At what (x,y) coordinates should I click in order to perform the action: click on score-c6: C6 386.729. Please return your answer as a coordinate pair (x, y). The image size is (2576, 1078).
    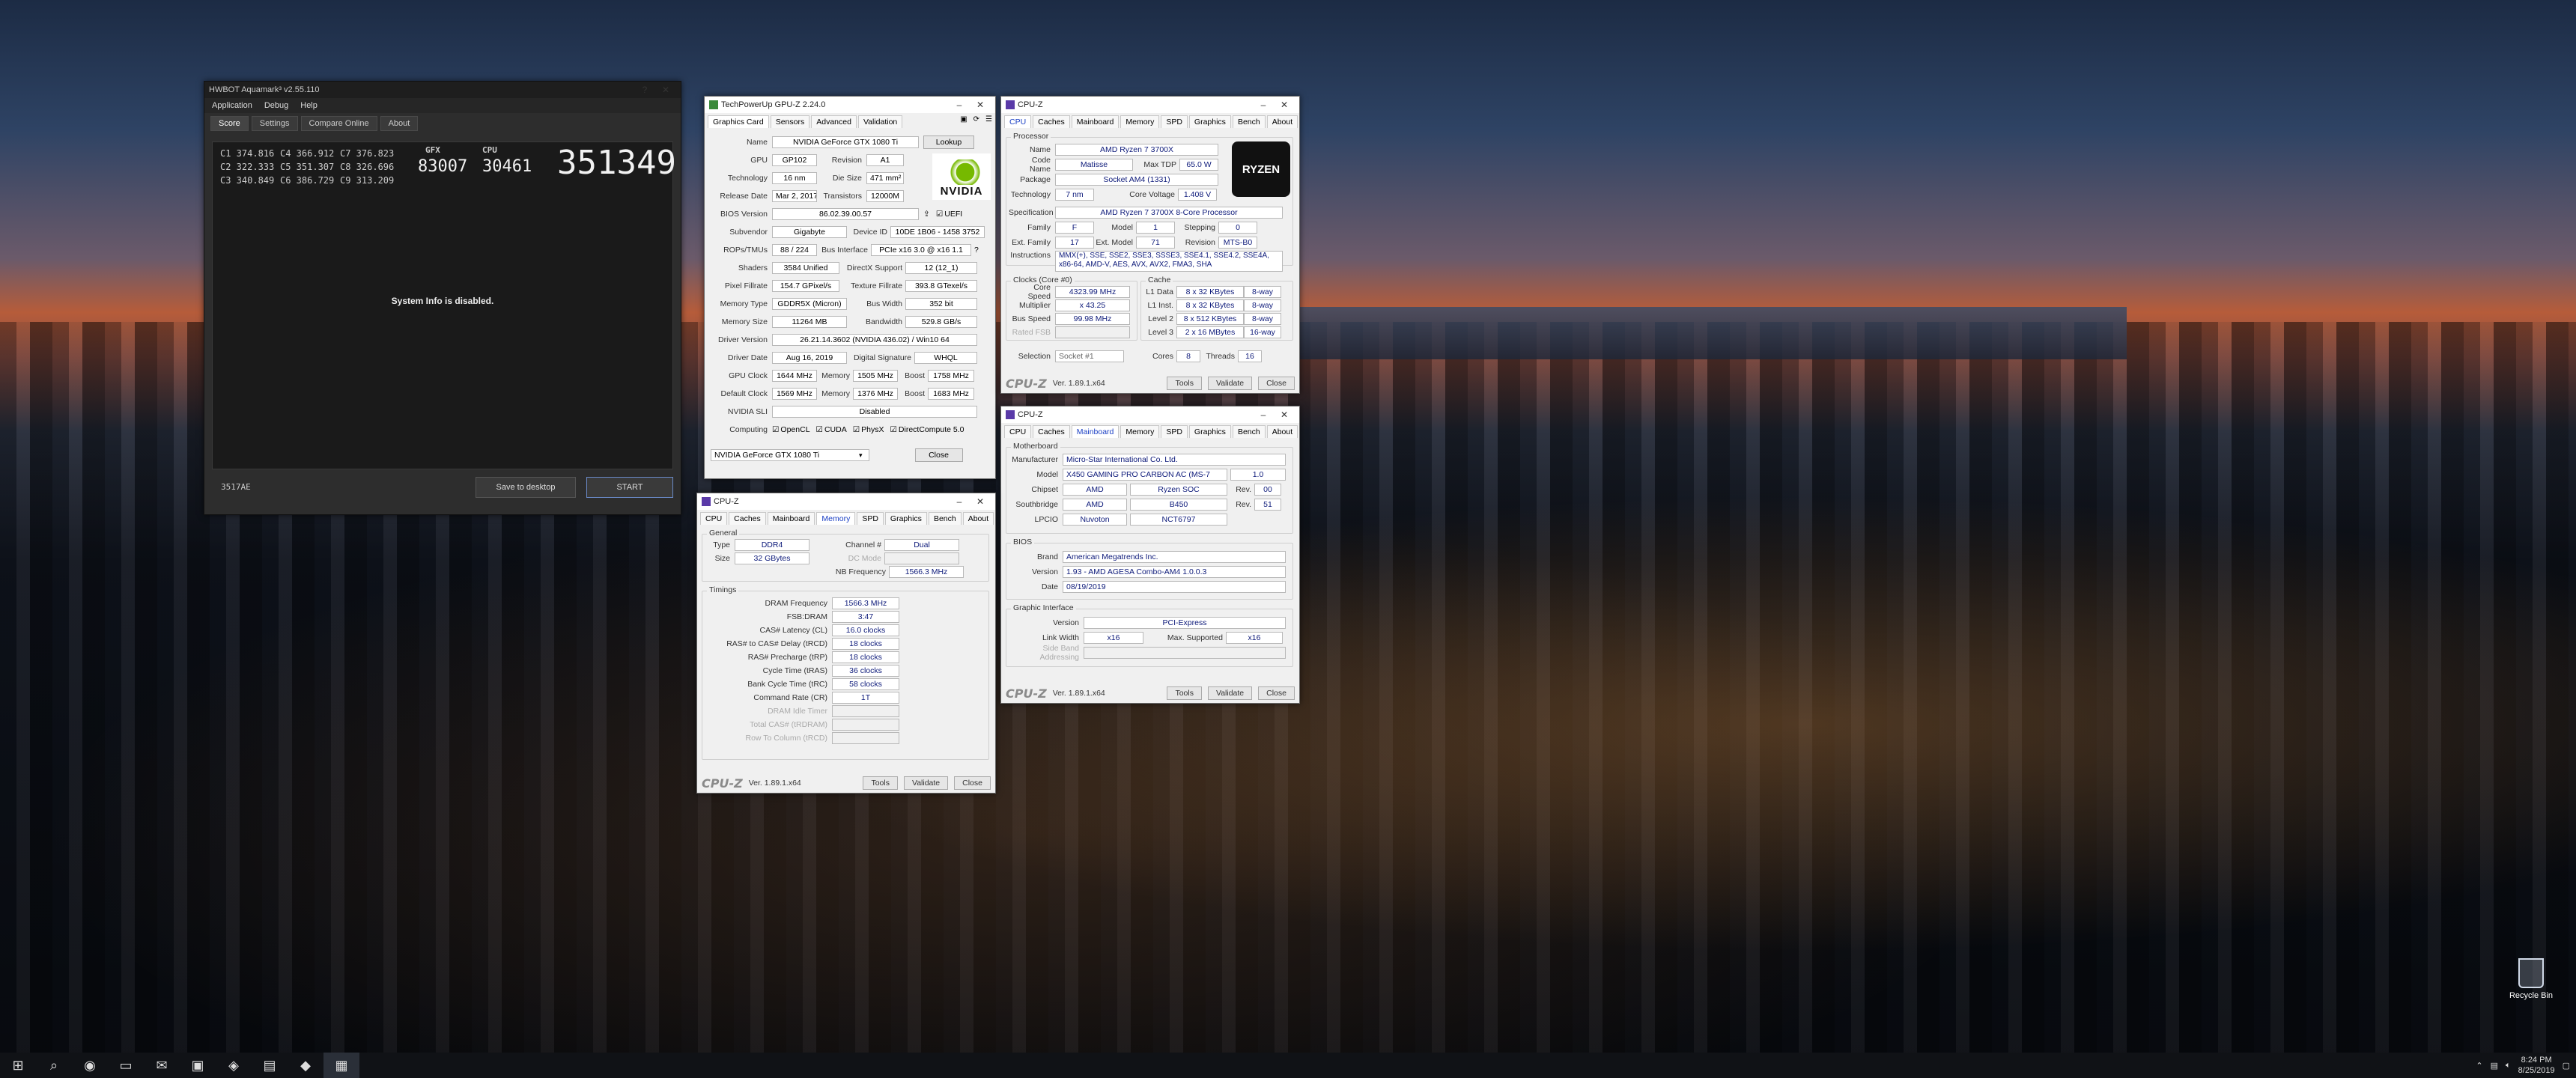
    Looking at the image, I should click on (307, 180).